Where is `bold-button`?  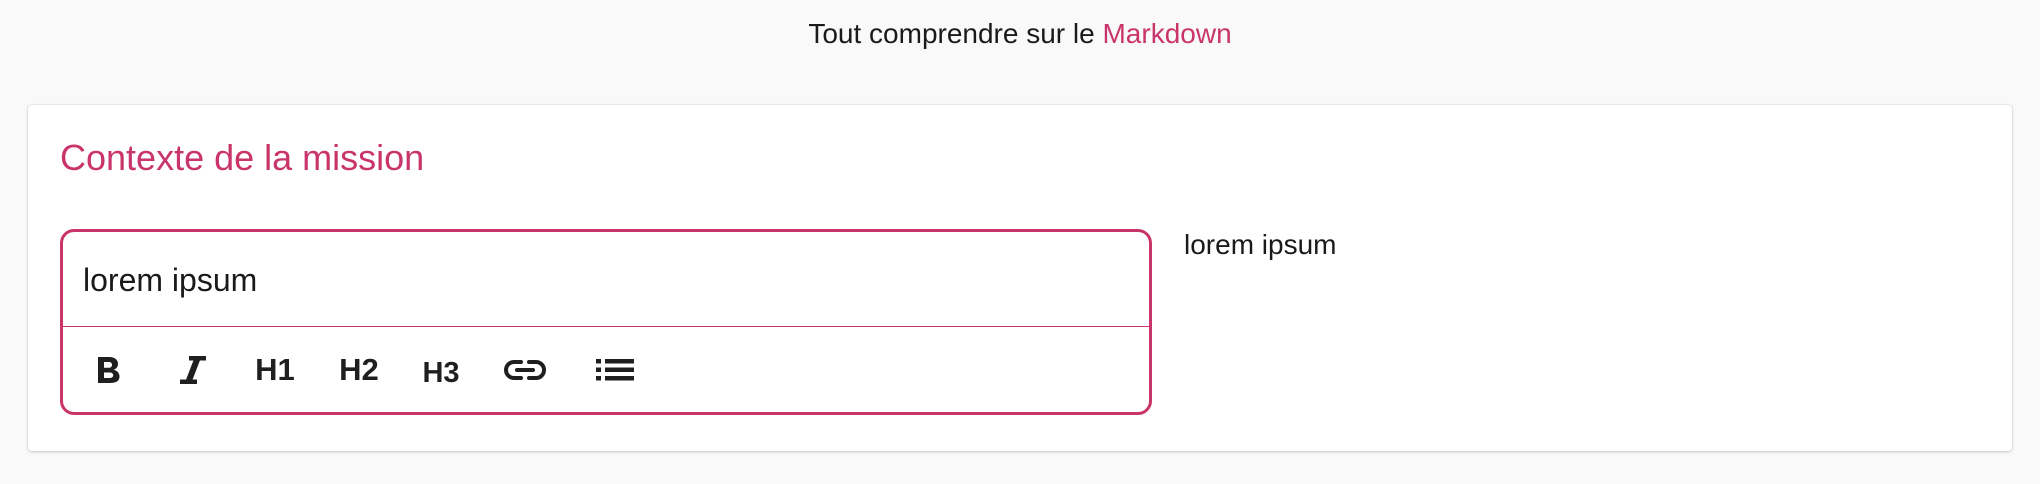 bold-button is located at coordinates (108, 370).